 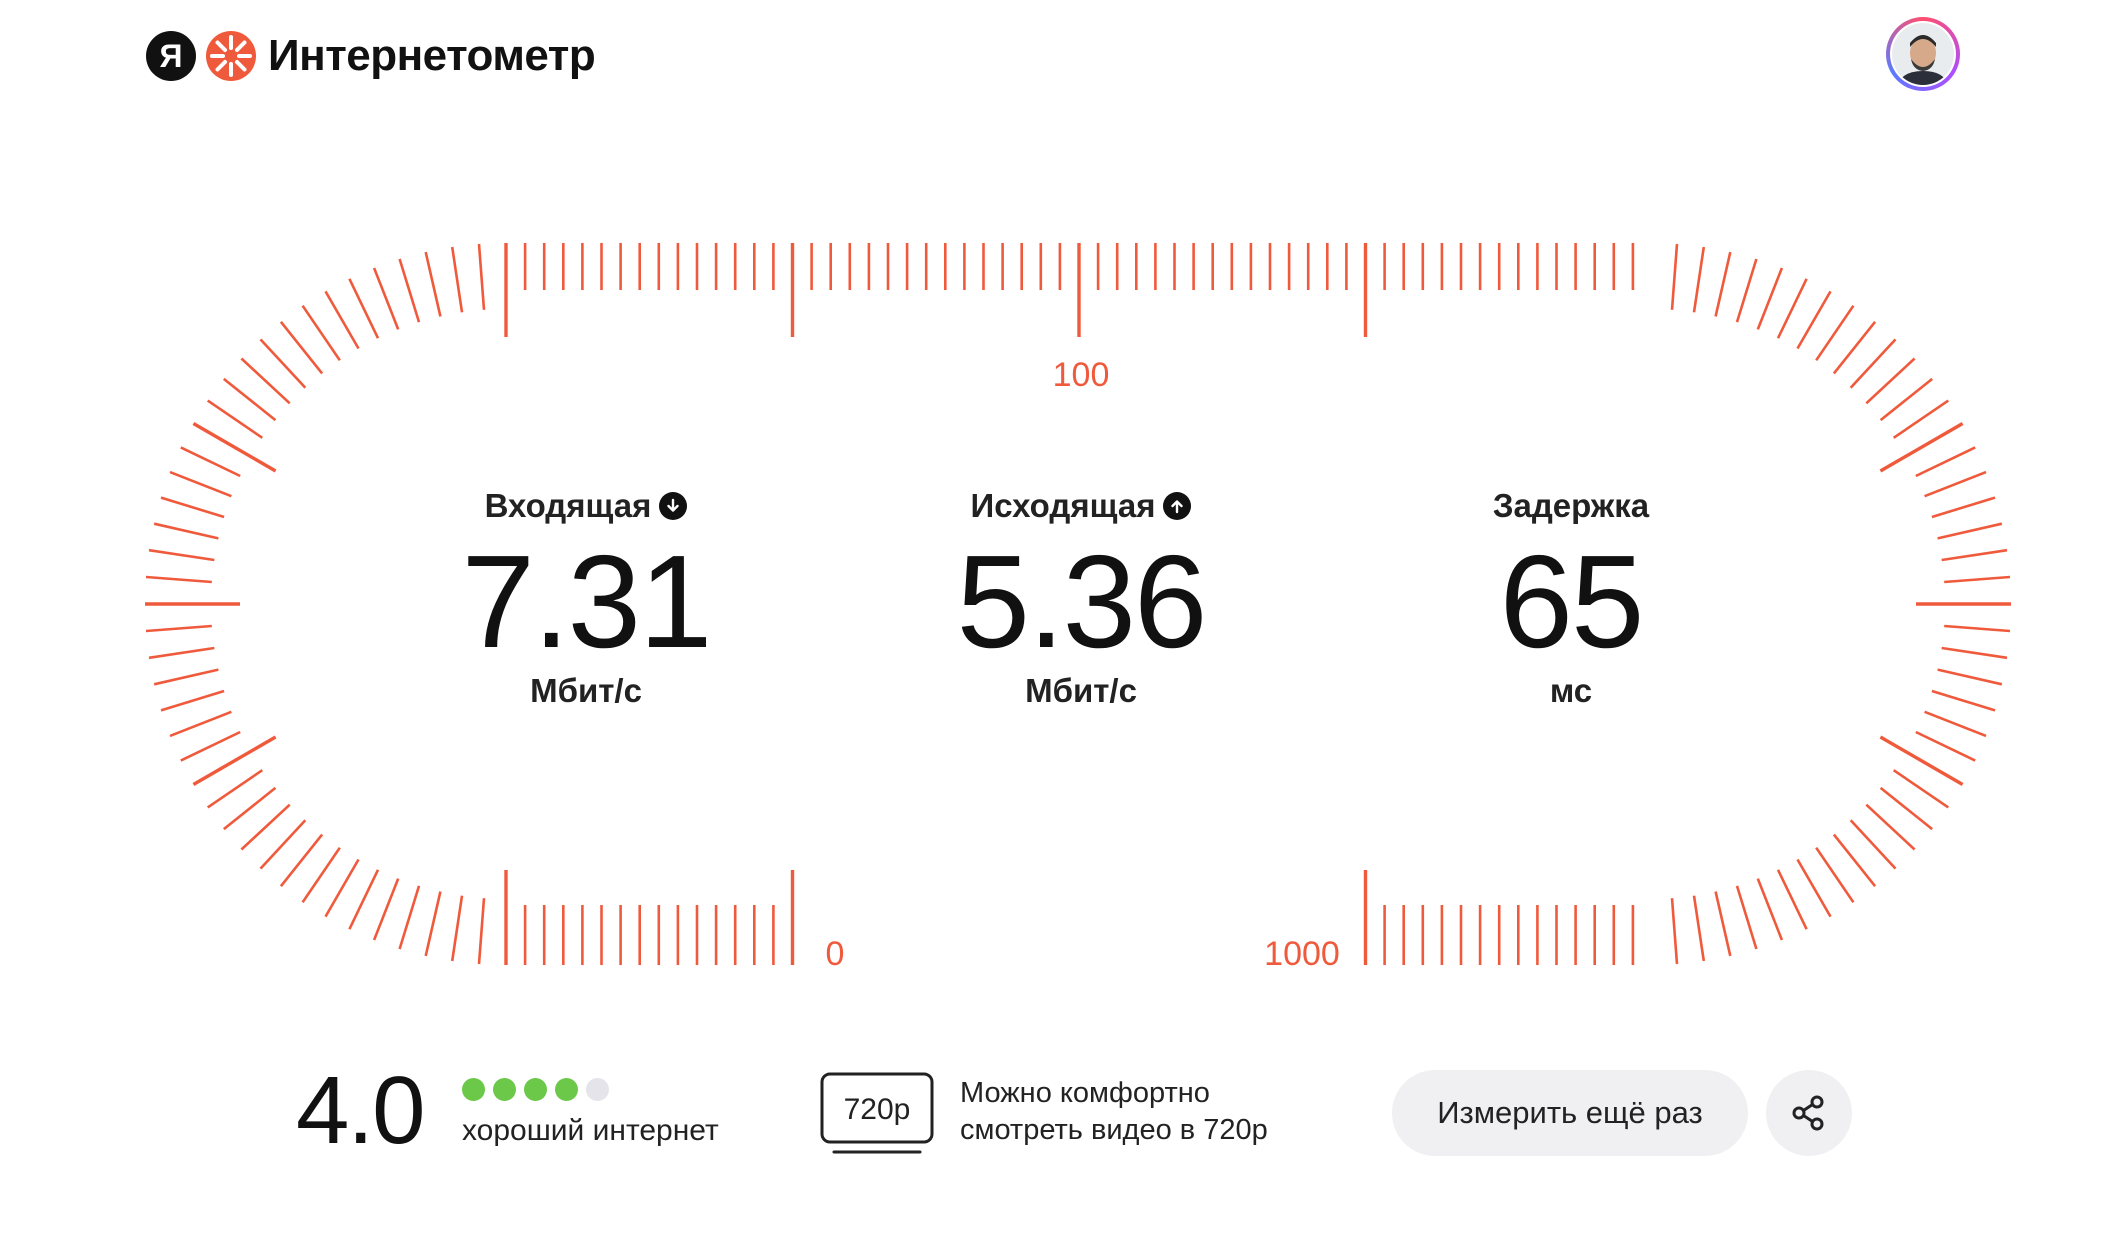 What do you see at coordinates (1570, 1113) in the screenshot?
I see `measure-again-button: Измерить ещё раз` at bounding box center [1570, 1113].